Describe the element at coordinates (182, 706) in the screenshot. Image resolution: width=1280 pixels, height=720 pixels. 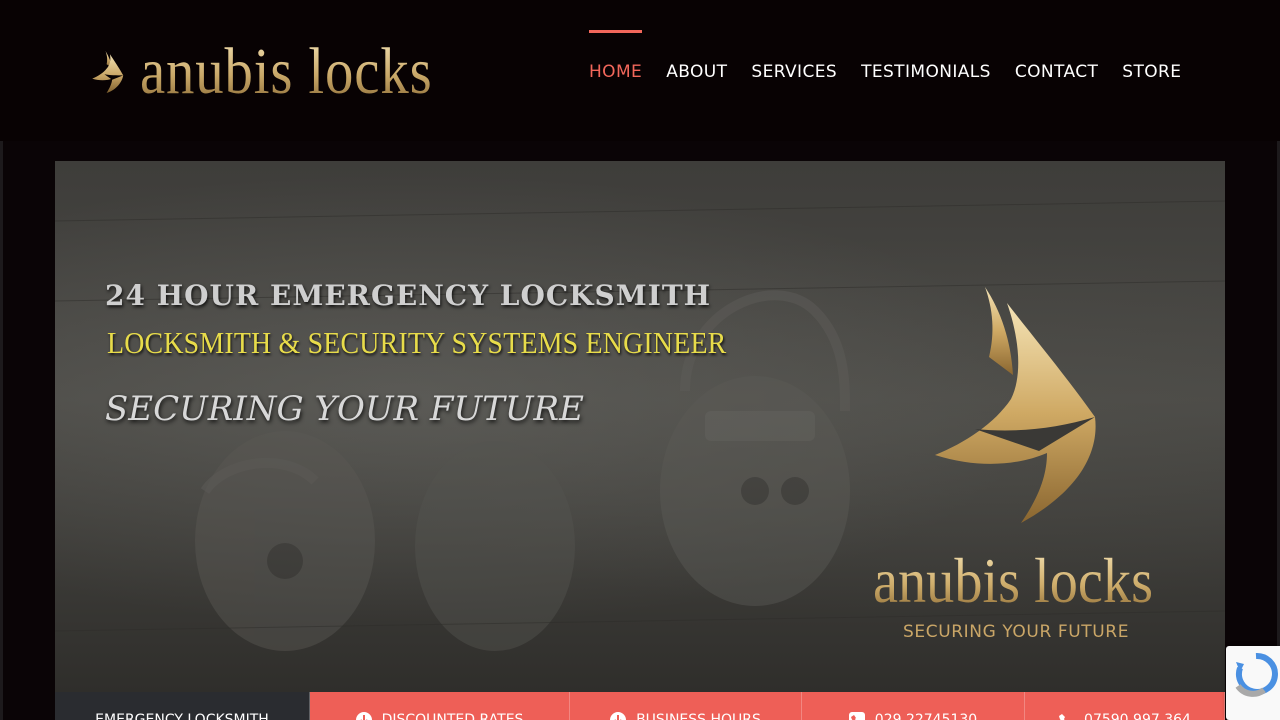
I see `info-emergency-locksmith: EMERGENCY LOCKSMITH` at that location.